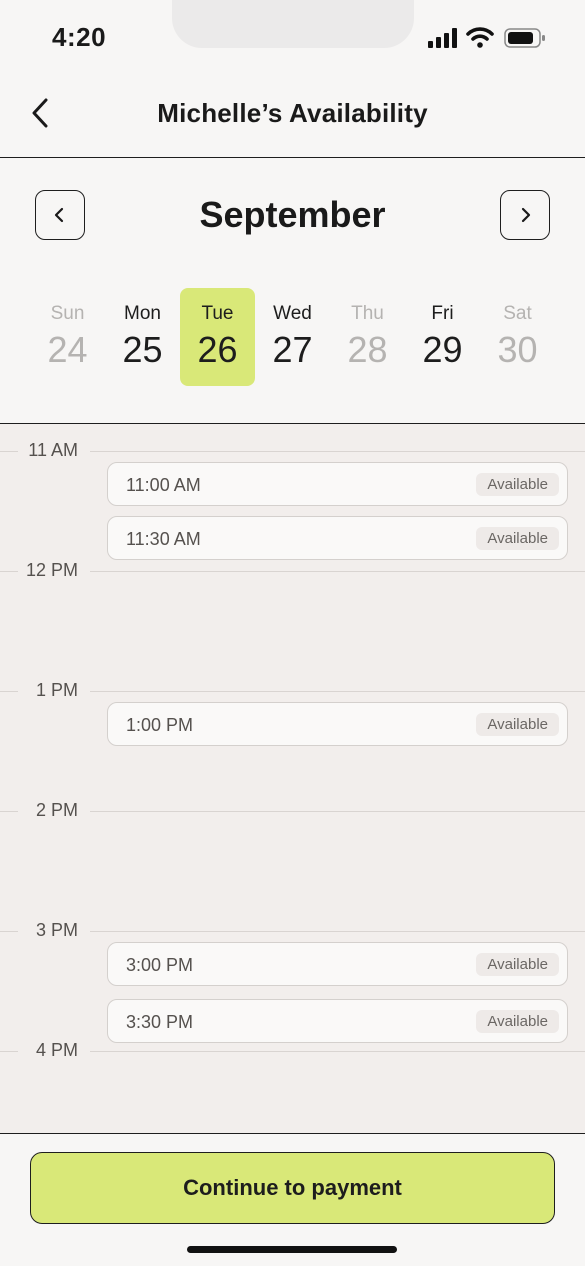 This screenshot has width=585, height=1266. What do you see at coordinates (292, 113) in the screenshot?
I see `page-title: Michelle’s Availability` at bounding box center [292, 113].